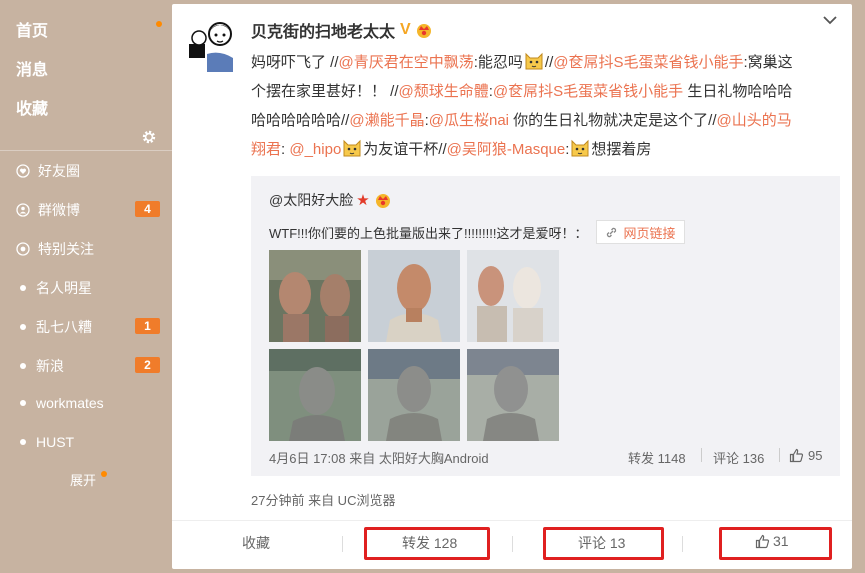 Image resolution: width=865 pixels, height=573 pixels. I want to click on sidebar-item-label: 新浪, so click(50, 366).